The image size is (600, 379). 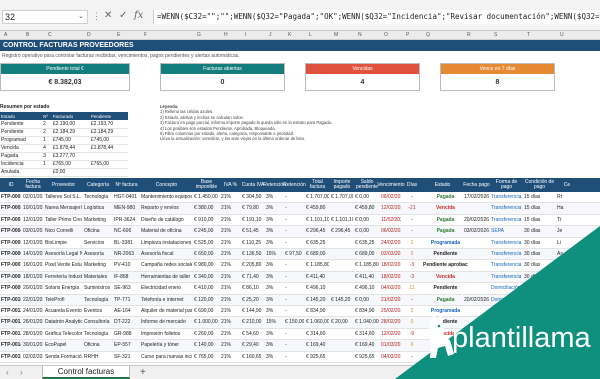 I want to click on table-cell: IPR-3624, so click(x=126, y=220).